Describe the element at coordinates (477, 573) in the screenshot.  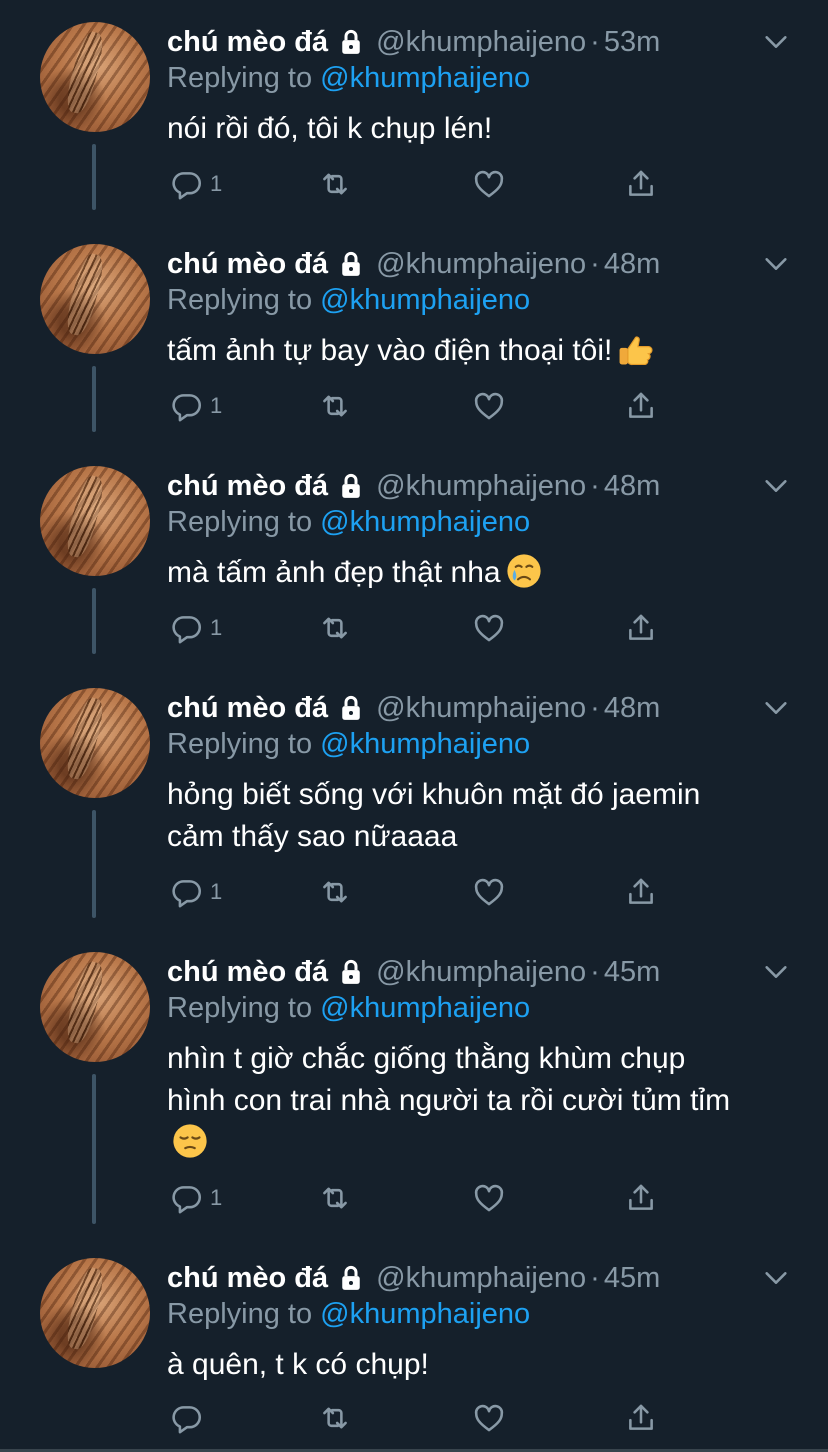
I see `tweet-text: mà tấm ảnh đẹp thật nha` at that location.